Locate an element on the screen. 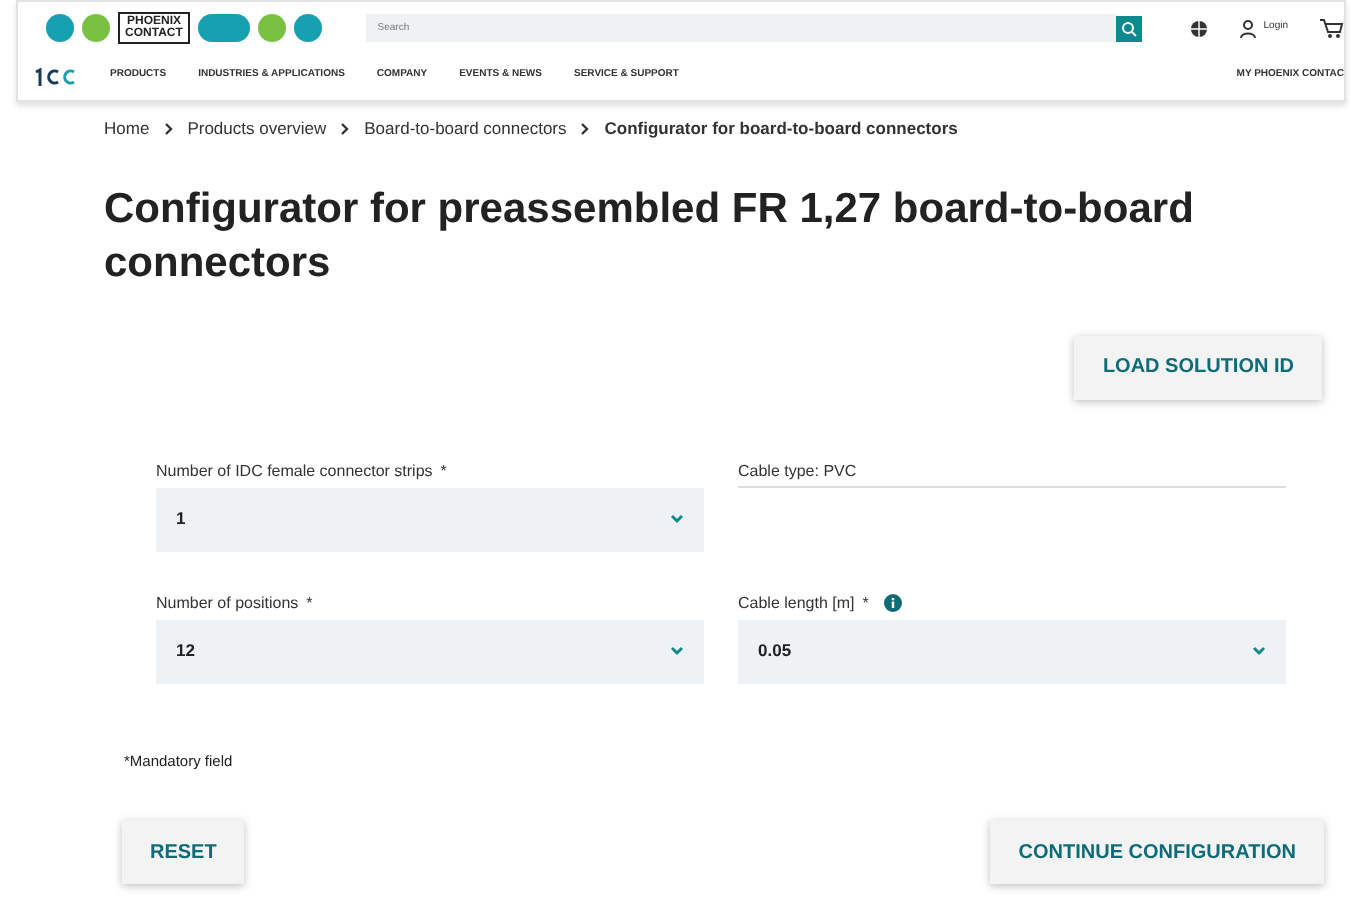  logo-pill is located at coordinates (224, 28).